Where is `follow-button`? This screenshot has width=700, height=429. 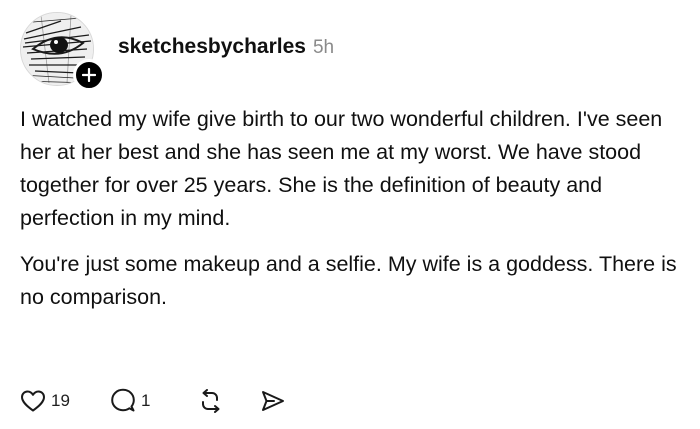
follow-button is located at coordinates (89, 75).